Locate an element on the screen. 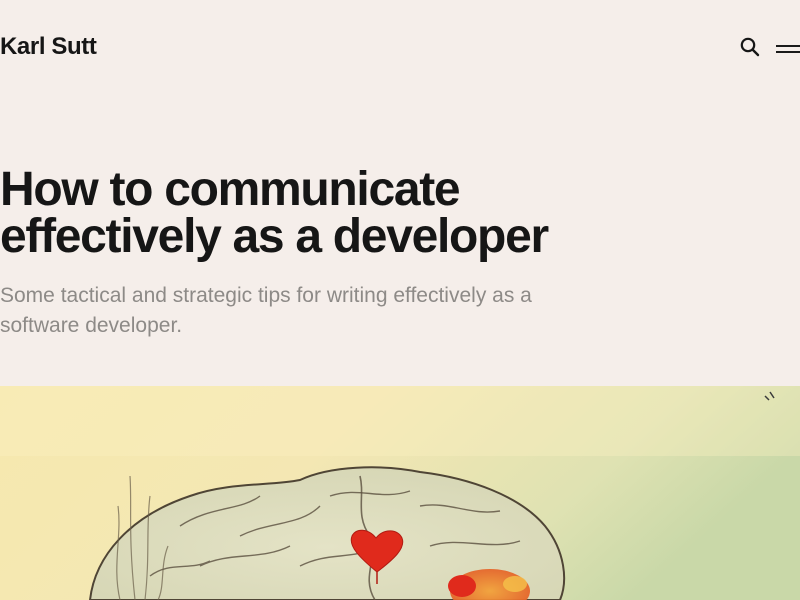 The width and height of the screenshot is (800, 600). menu-button is located at coordinates (788, 47).